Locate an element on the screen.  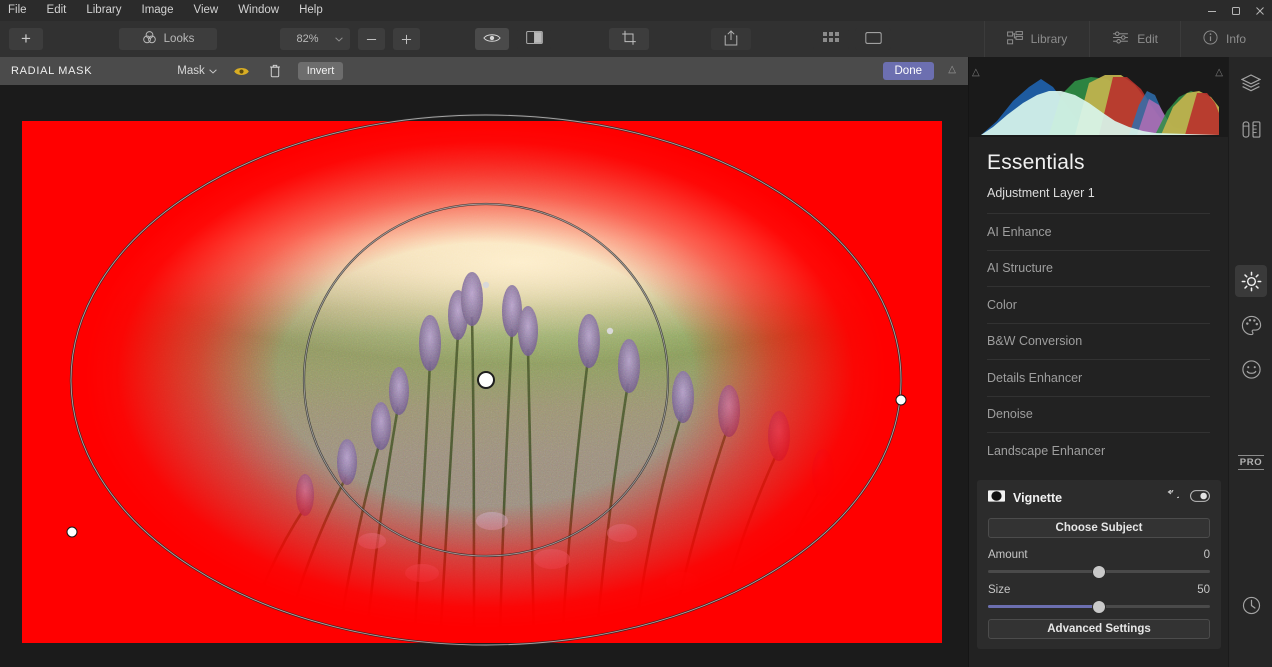
slider-size-value: 50 is located at coordinates (1203, 590).